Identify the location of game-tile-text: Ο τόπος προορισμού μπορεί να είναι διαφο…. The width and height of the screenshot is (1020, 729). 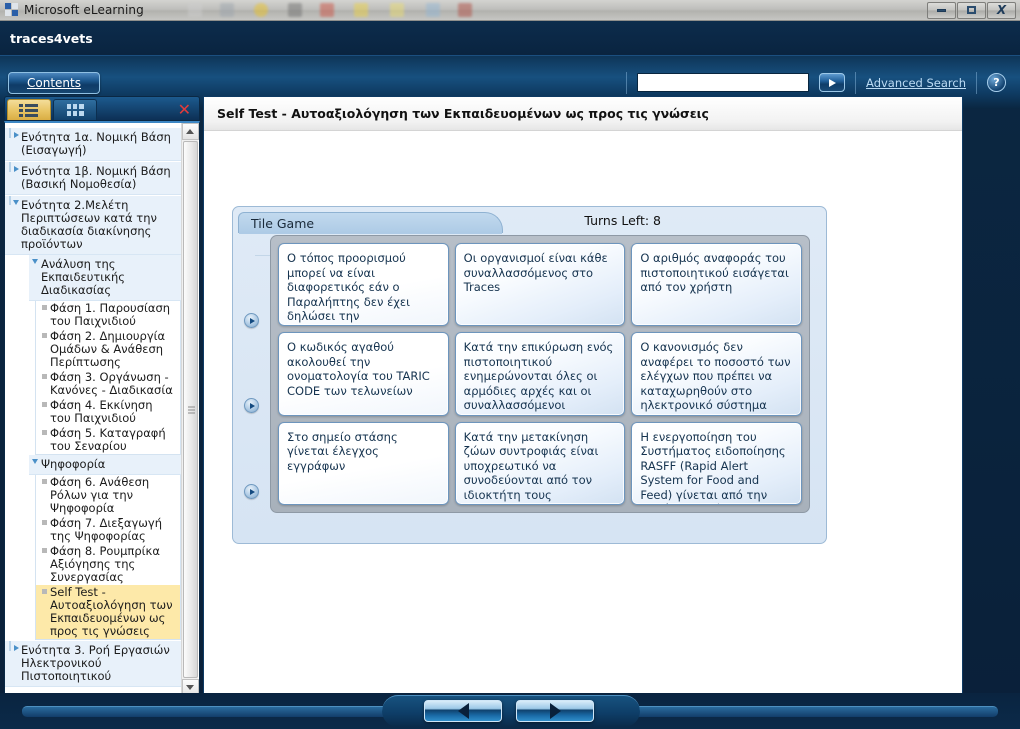
(349, 288).